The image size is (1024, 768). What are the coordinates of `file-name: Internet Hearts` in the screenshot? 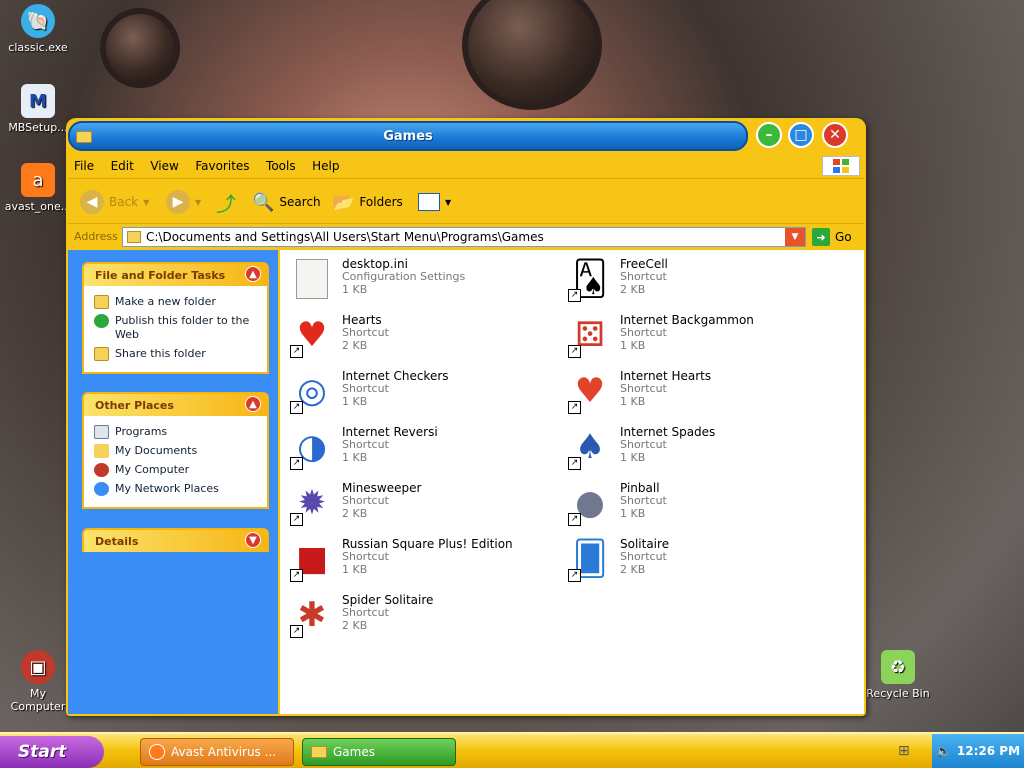 It's located at (666, 376).